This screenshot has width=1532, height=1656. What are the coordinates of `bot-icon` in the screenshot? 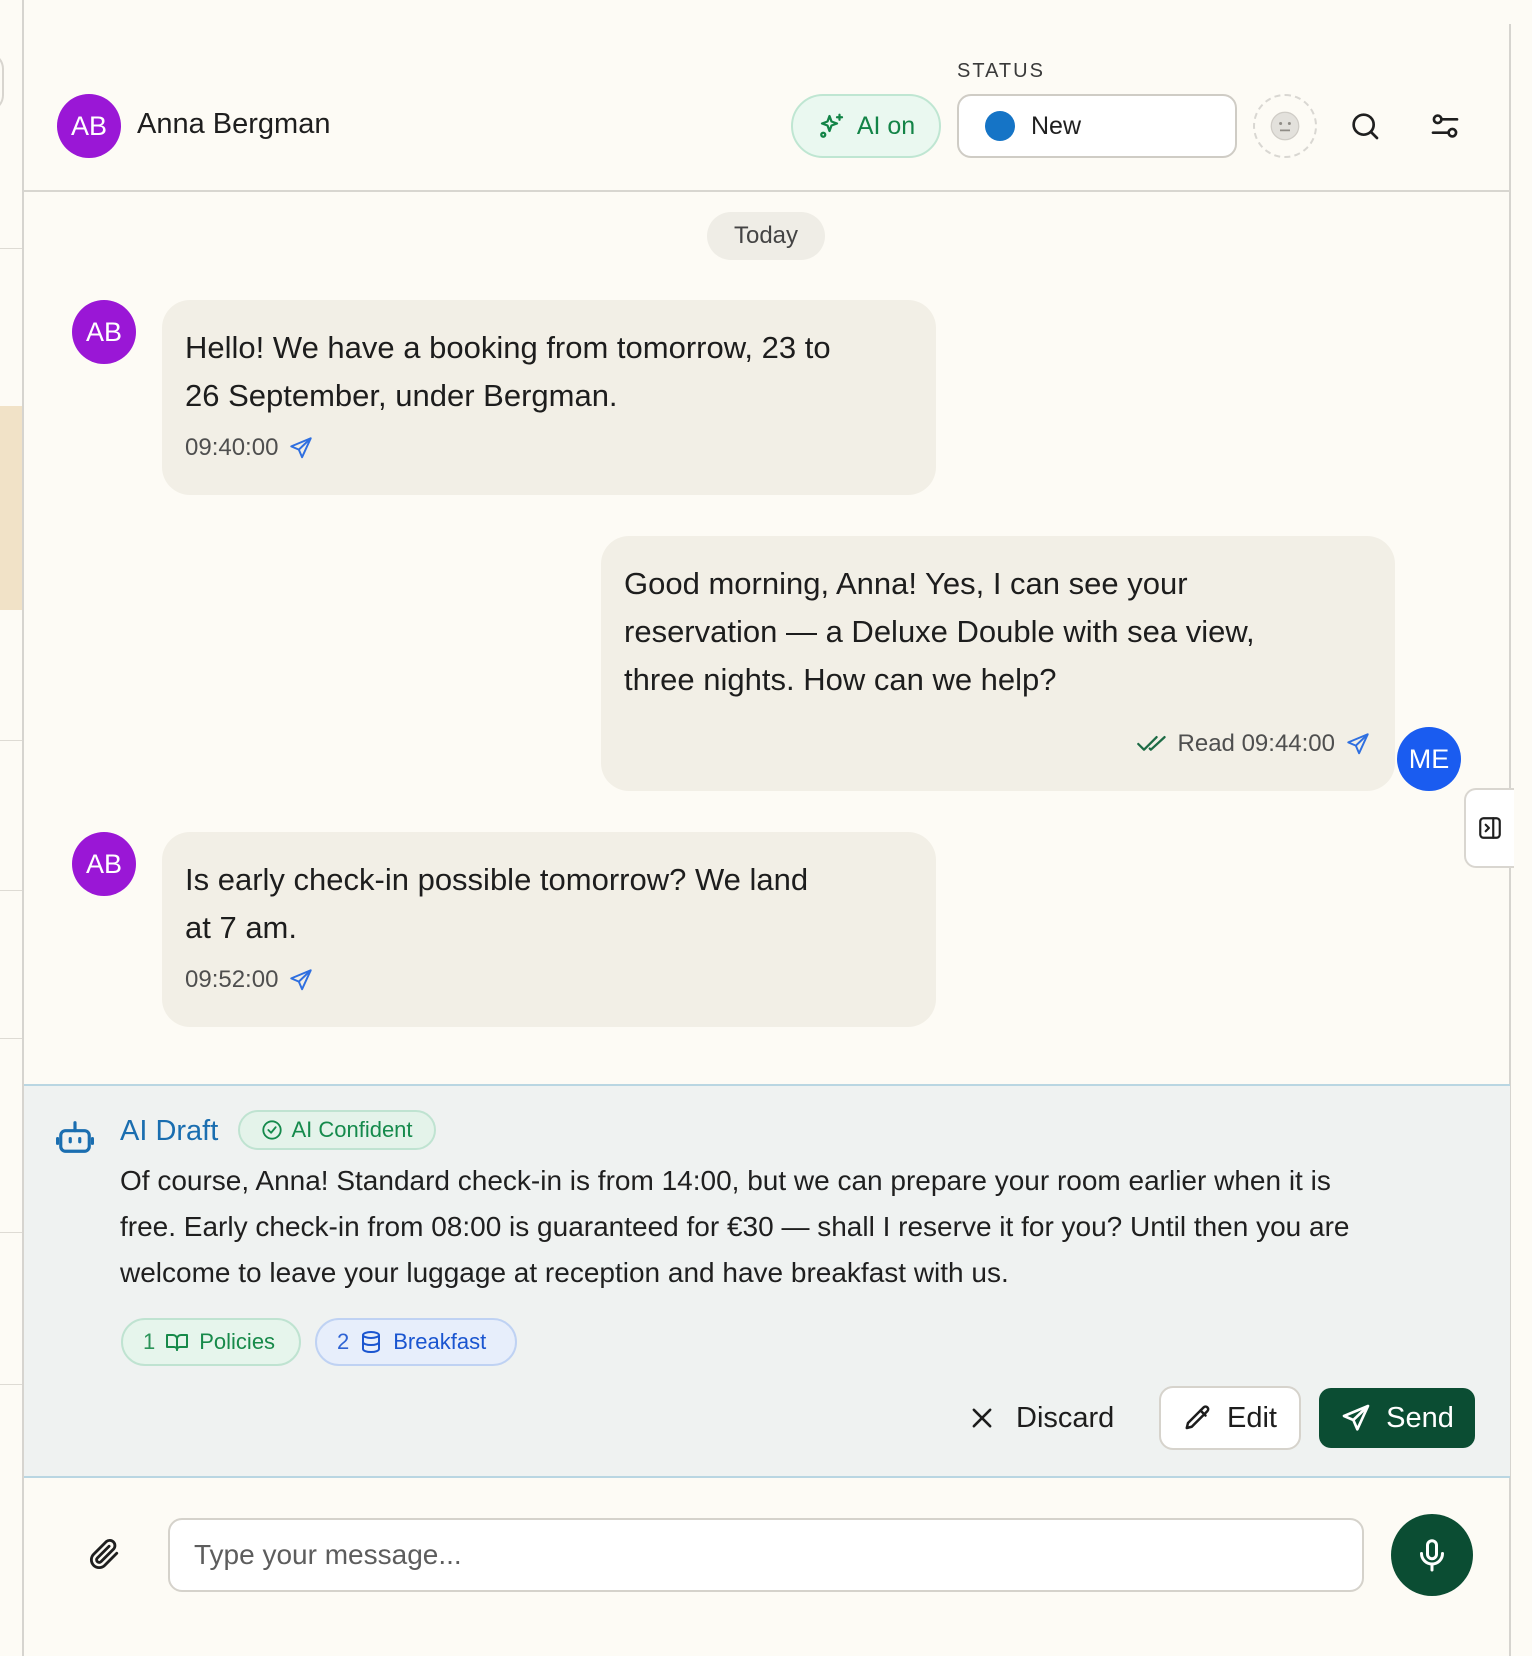 It's located at (75, 1137).